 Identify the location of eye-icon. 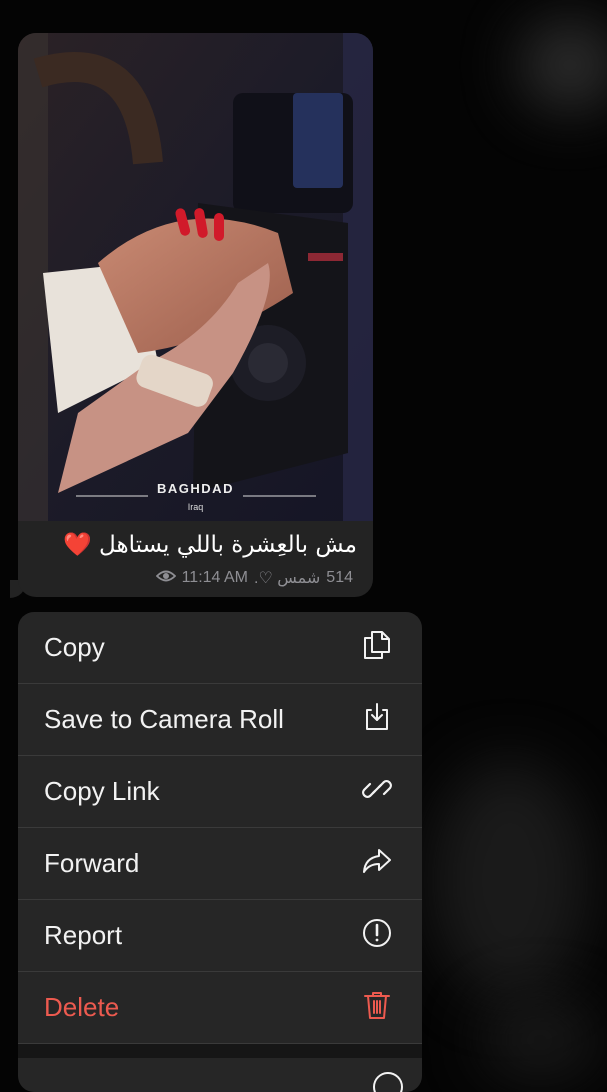
(165, 578).